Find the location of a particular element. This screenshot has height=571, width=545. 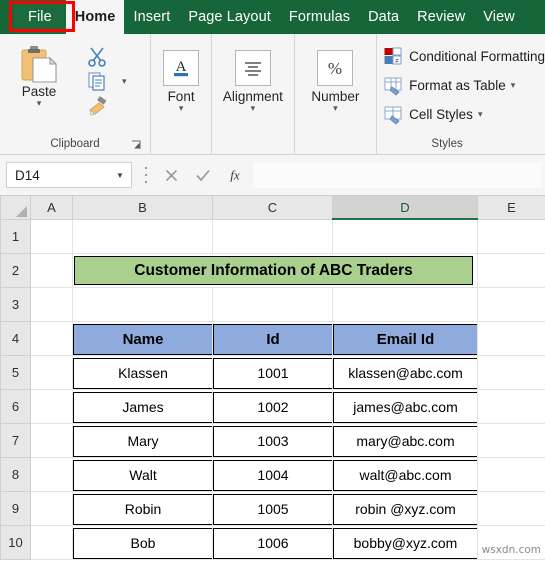

copy-button: ▾ is located at coordinates (114, 81).